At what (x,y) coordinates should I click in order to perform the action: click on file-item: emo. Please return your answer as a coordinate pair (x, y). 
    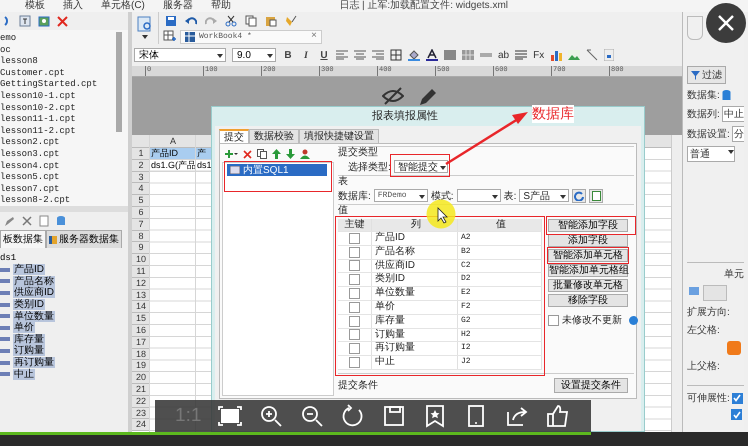
    Looking at the image, I should click on (8, 39).